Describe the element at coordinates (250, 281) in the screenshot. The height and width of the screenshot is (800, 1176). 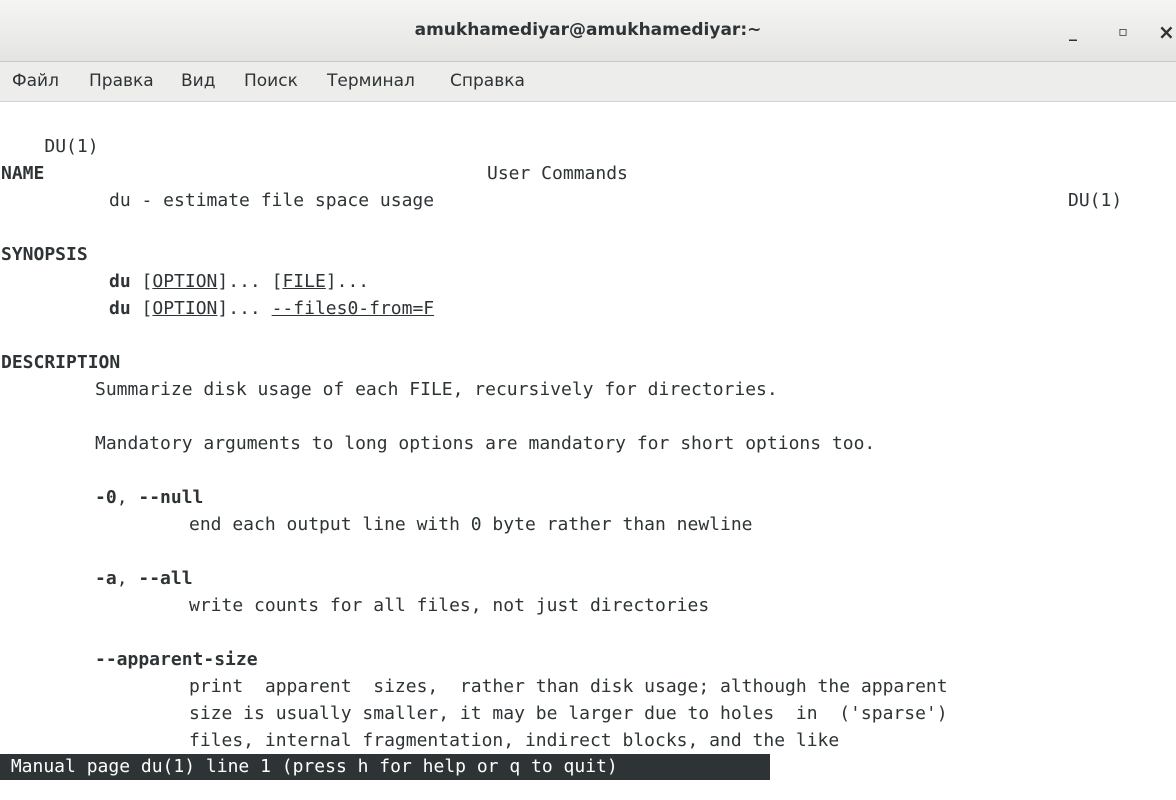
I see `synopsis-sep: ]... [` at that location.